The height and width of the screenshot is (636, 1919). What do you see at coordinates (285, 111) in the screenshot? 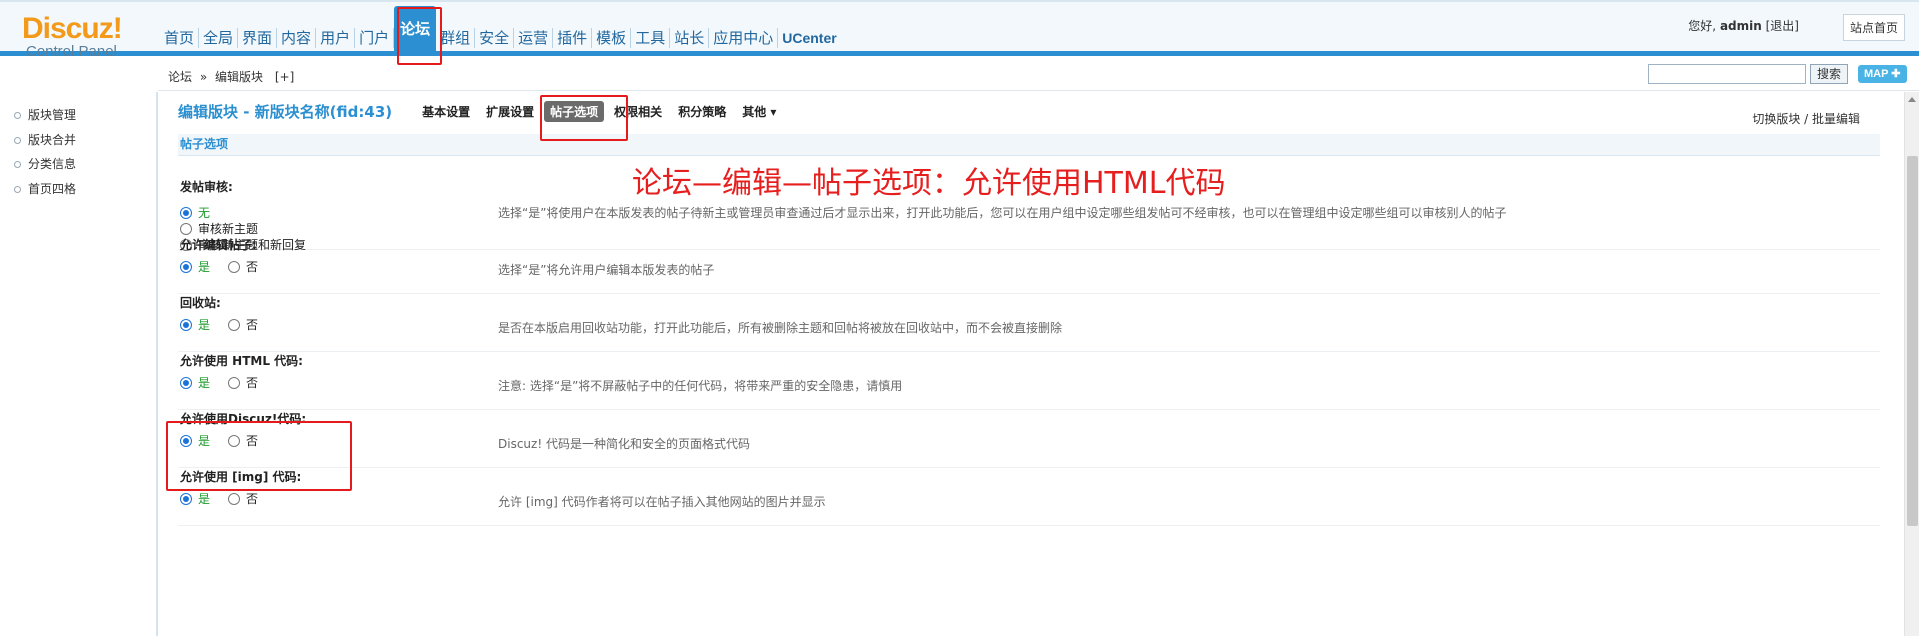
I see `page-title: 编辑版块 - 新版块名称(fid:43)` at bounding box center [285, 111].